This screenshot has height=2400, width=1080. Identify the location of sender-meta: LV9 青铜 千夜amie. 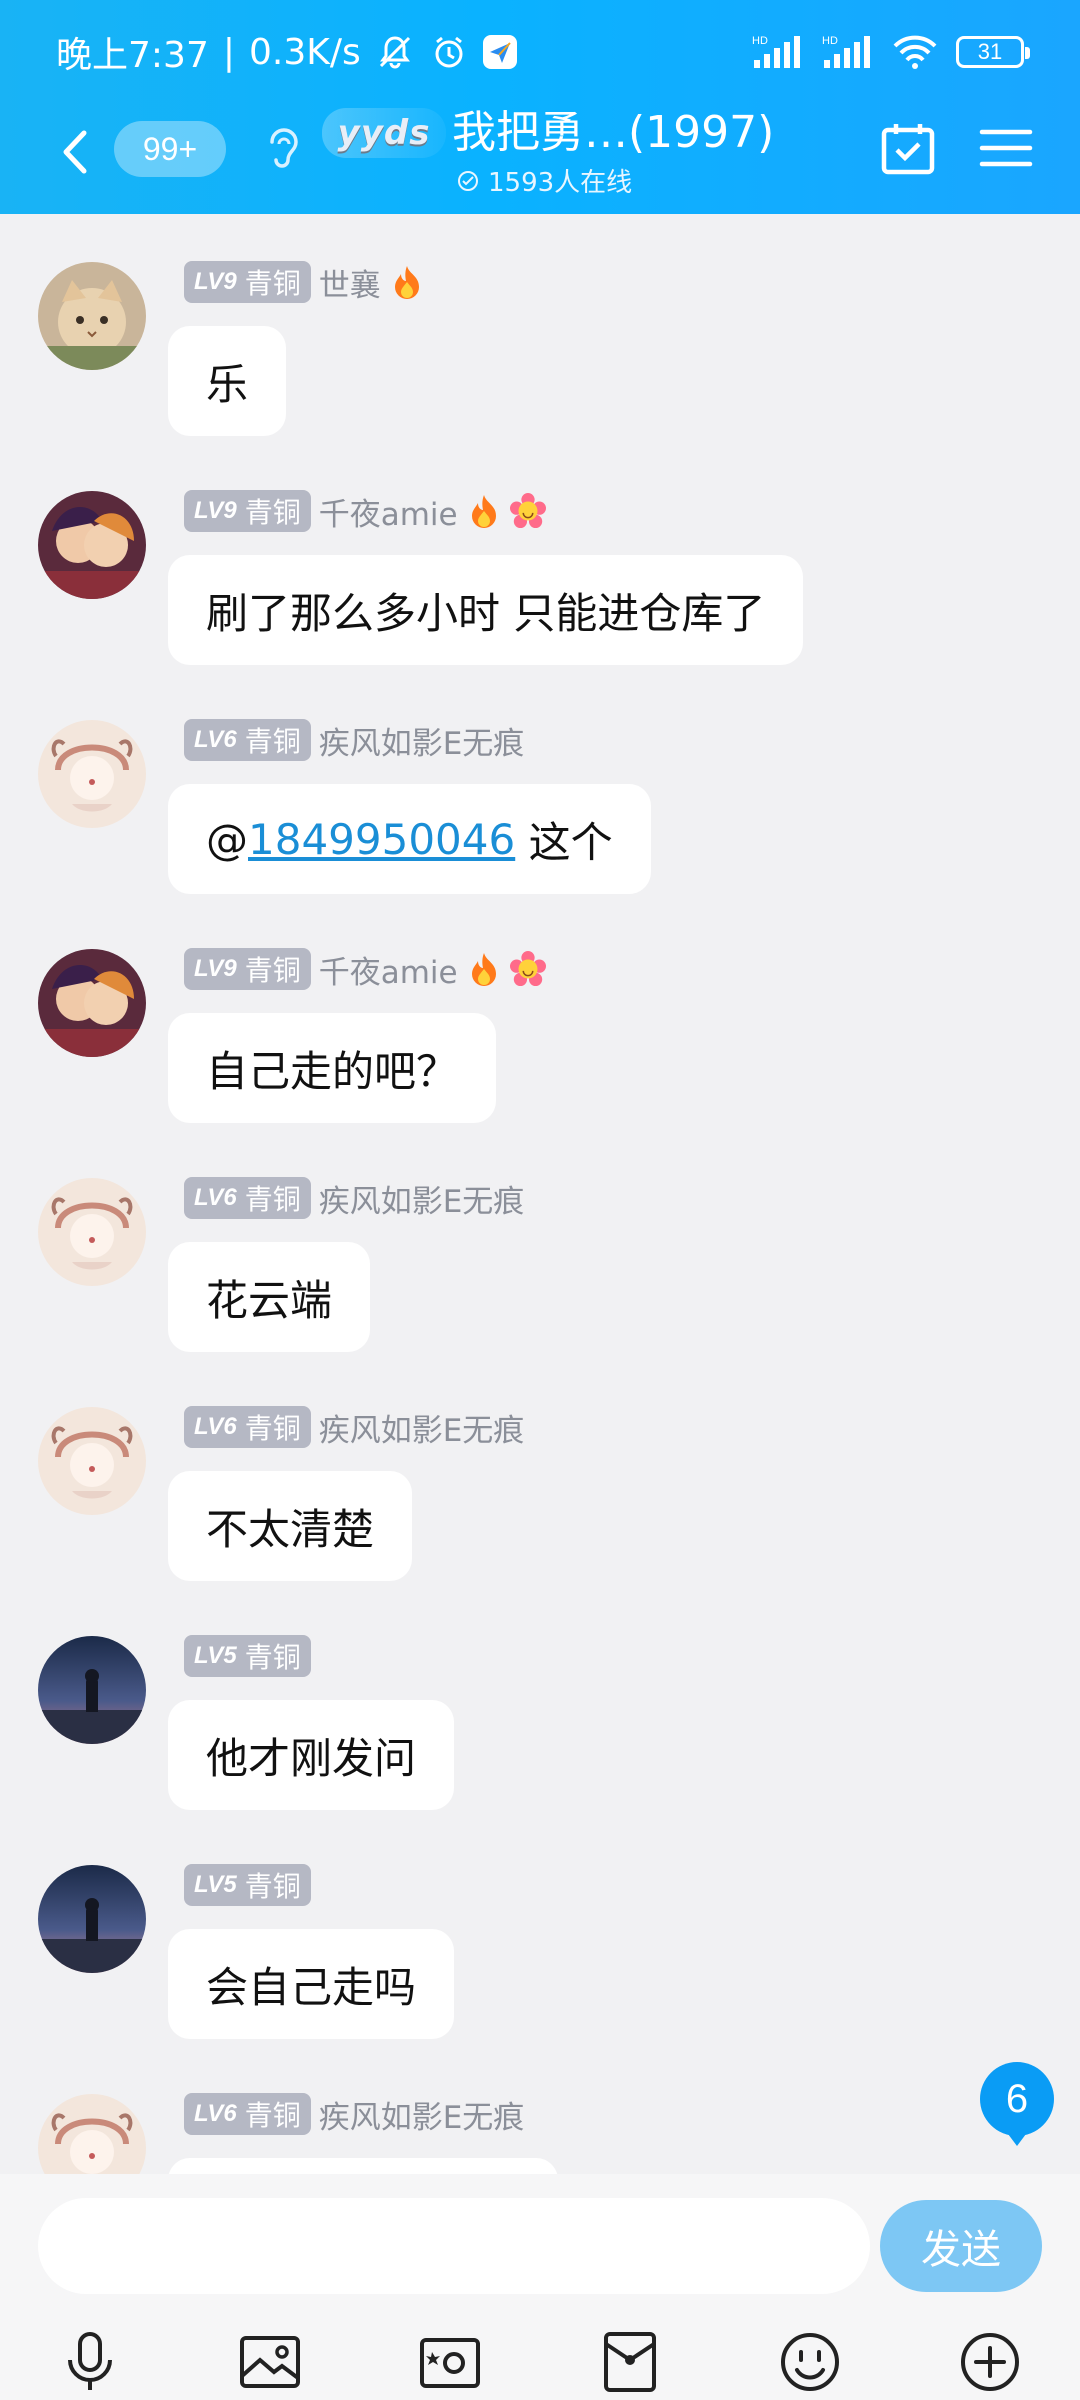
(365, 969).